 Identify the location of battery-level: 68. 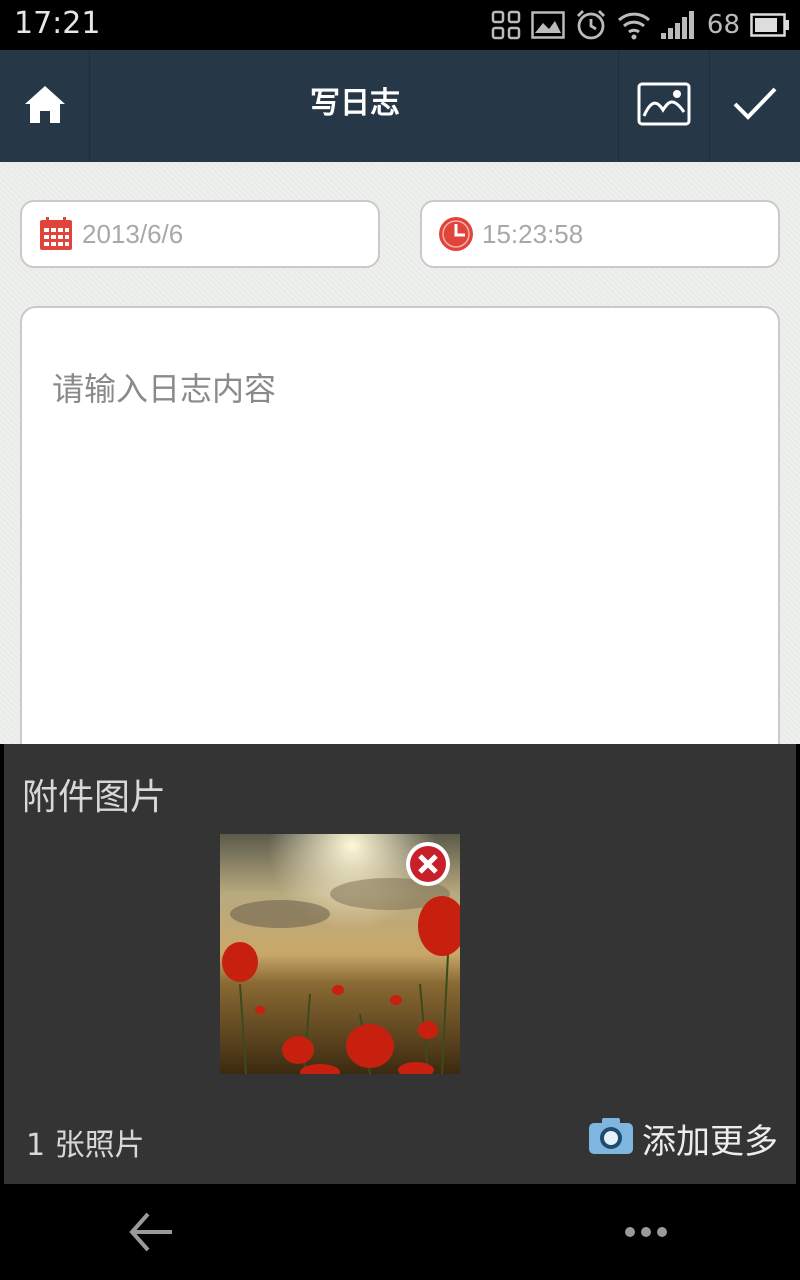
(723, 25).